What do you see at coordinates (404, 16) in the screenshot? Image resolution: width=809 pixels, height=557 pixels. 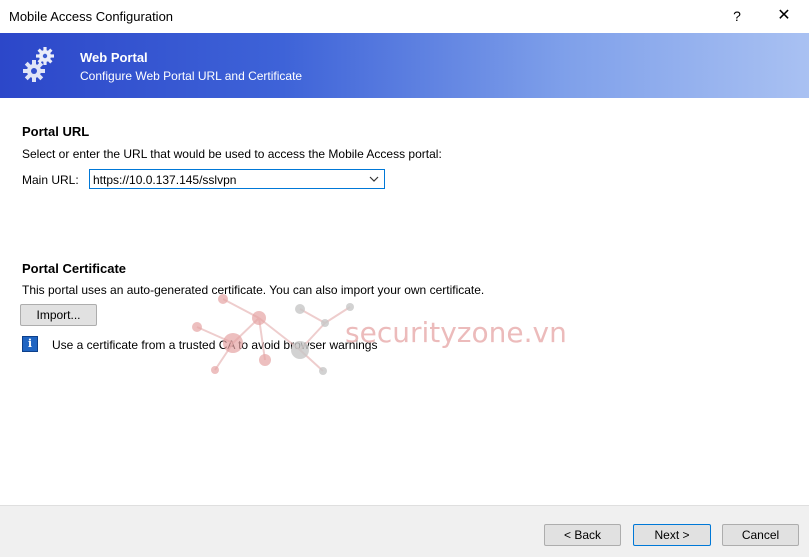 I see `title-bar: Mobile Access Configuration ? ✕` at bounding box center [404, 16].